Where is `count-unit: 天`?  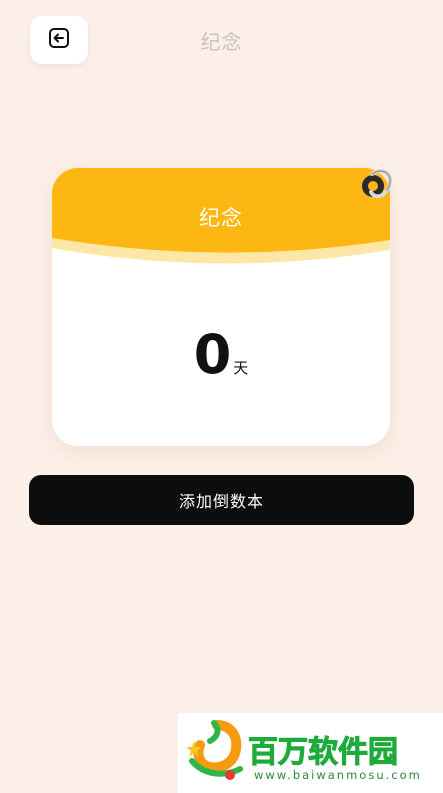 count-unit: 天 is located at coordinates (241, 368).